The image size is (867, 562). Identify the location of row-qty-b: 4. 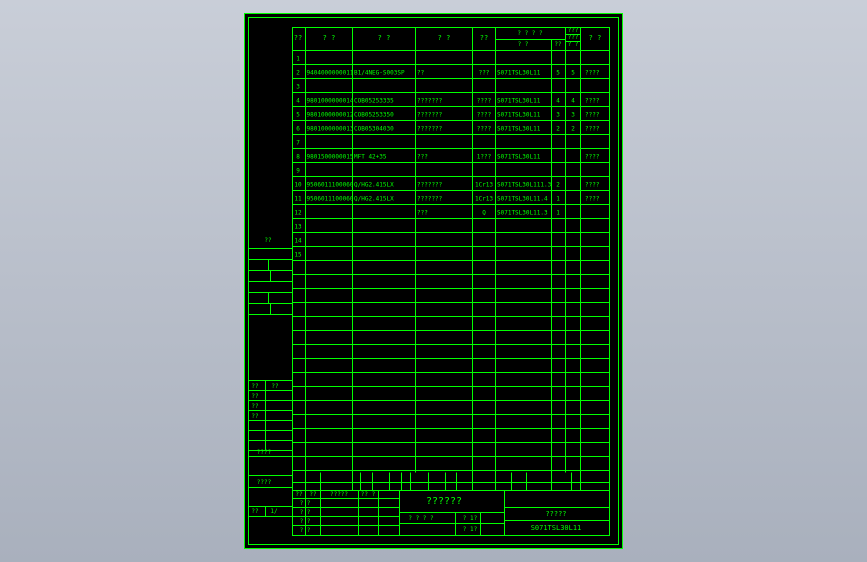
(573, 101).